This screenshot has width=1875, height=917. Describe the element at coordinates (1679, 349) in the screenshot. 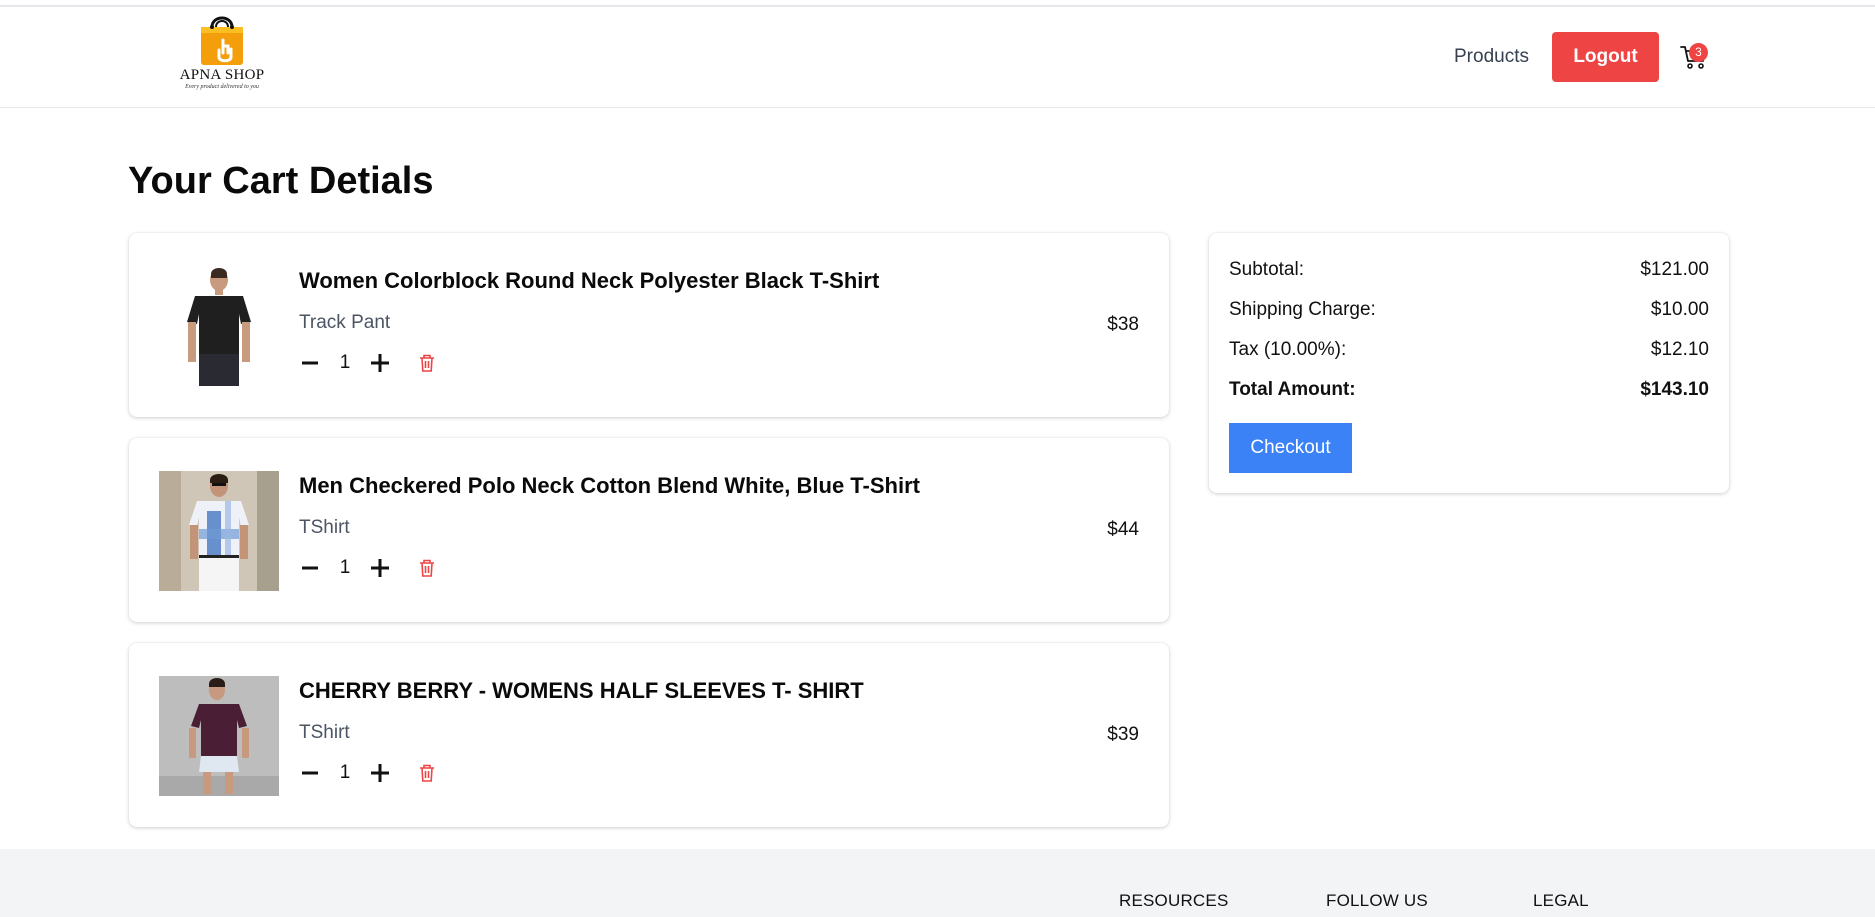

I see `tax-value: $12.10` at that location.